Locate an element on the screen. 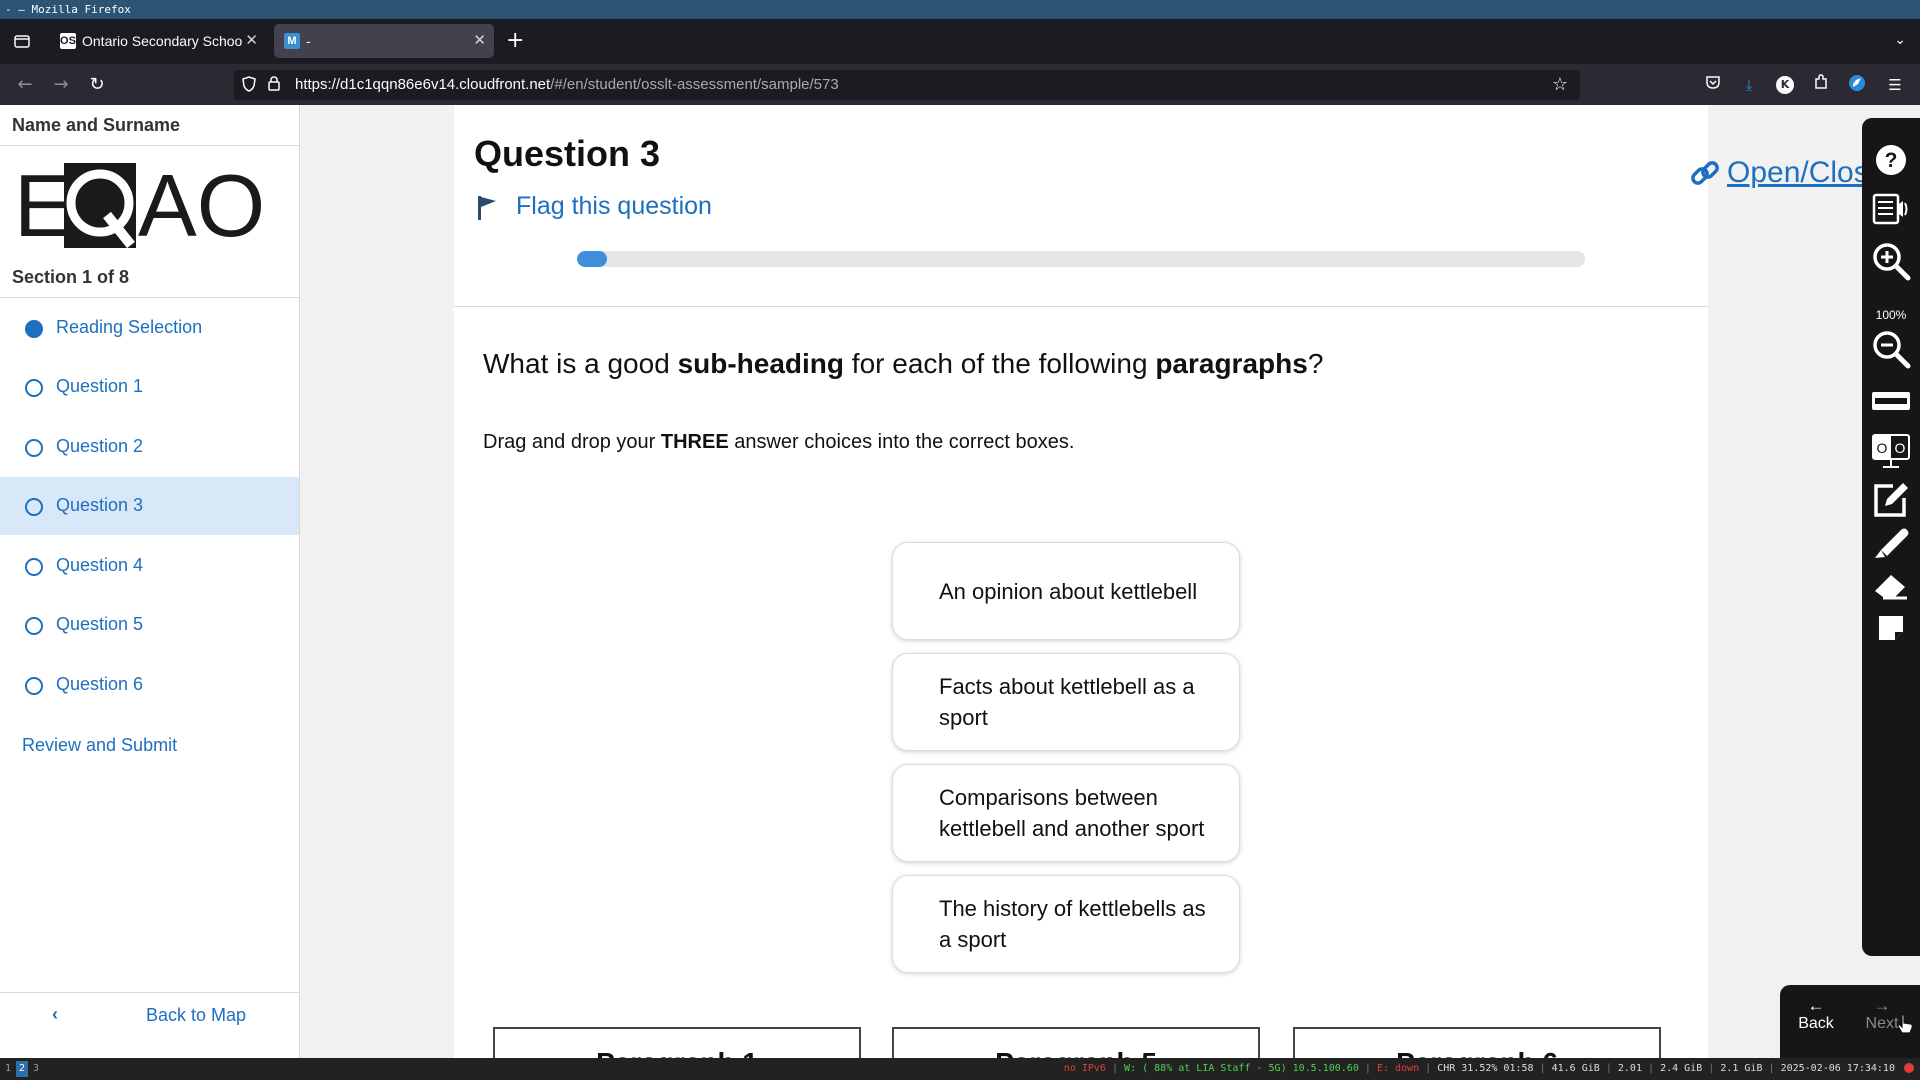  answer-choice-history: The history of kettlebells as a sport is located at coordinates (1066, 924).